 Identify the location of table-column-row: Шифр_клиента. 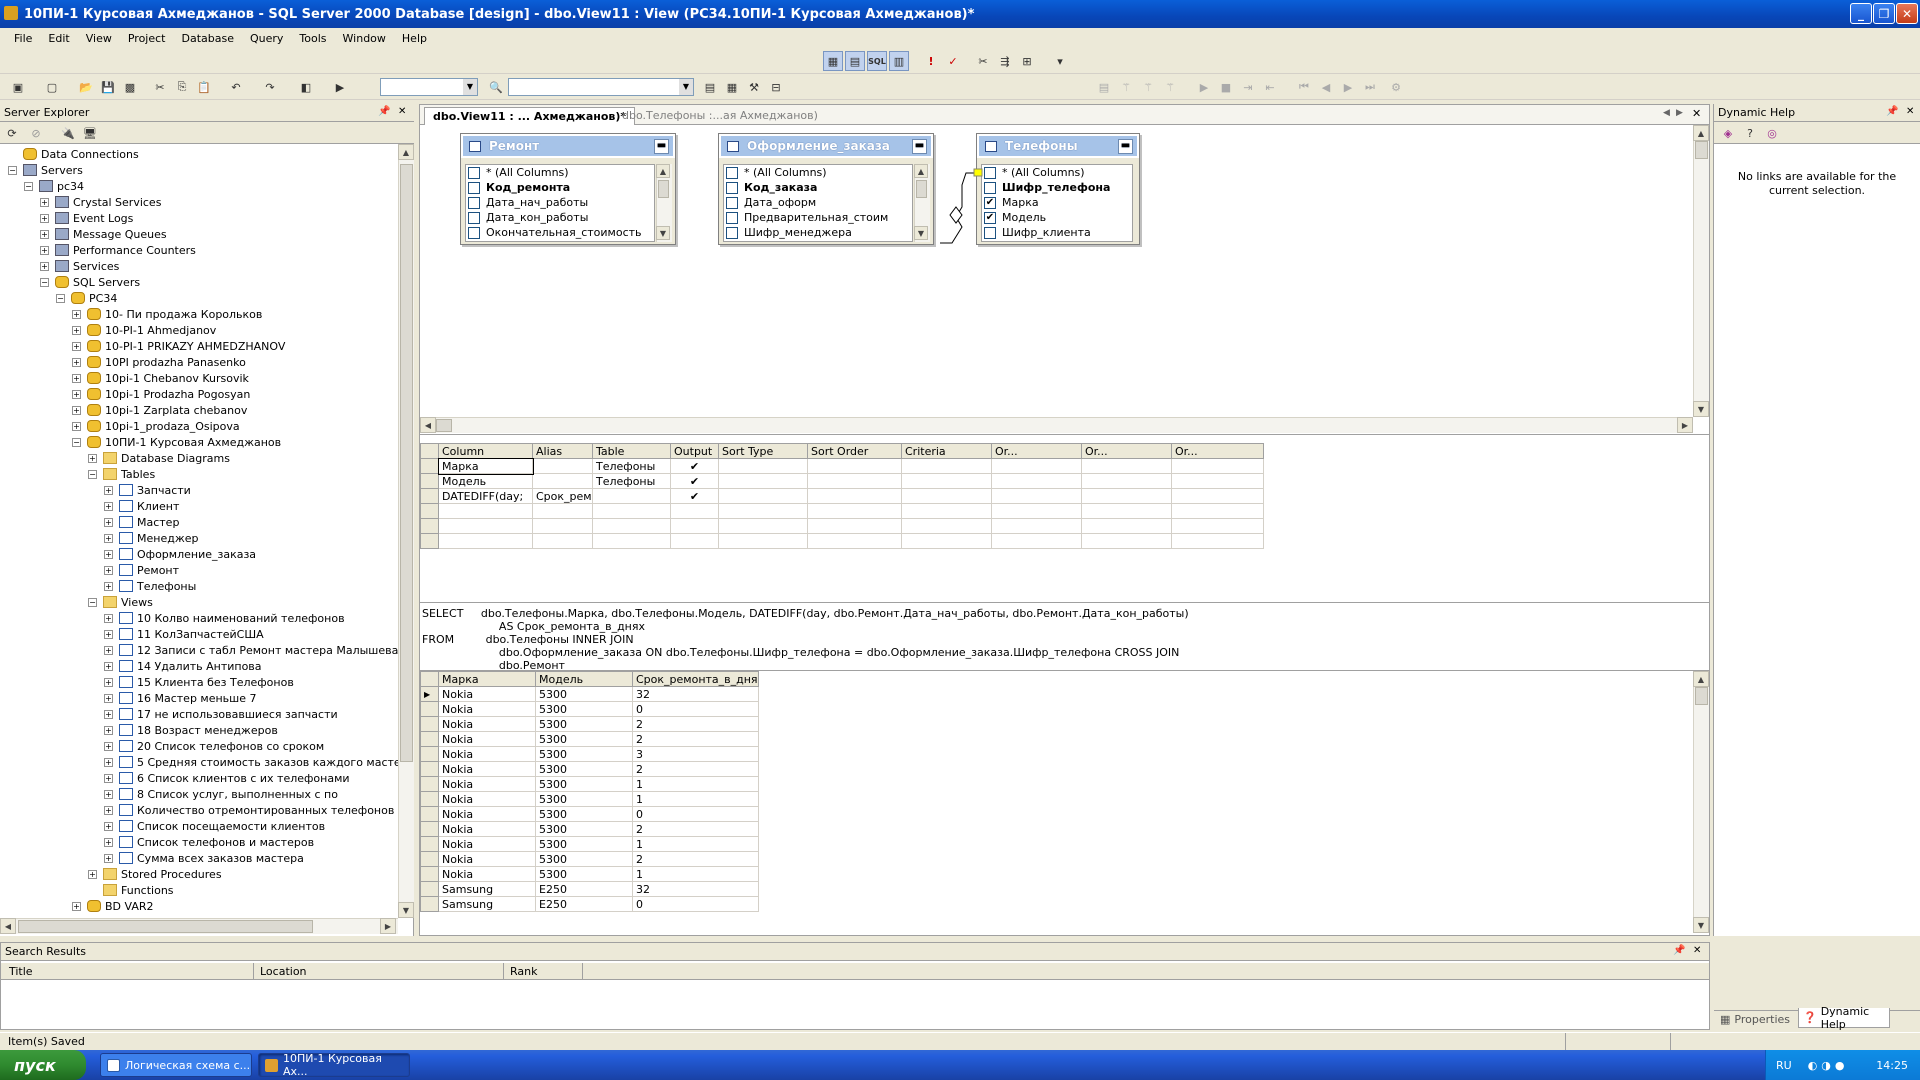
(1057, 232).